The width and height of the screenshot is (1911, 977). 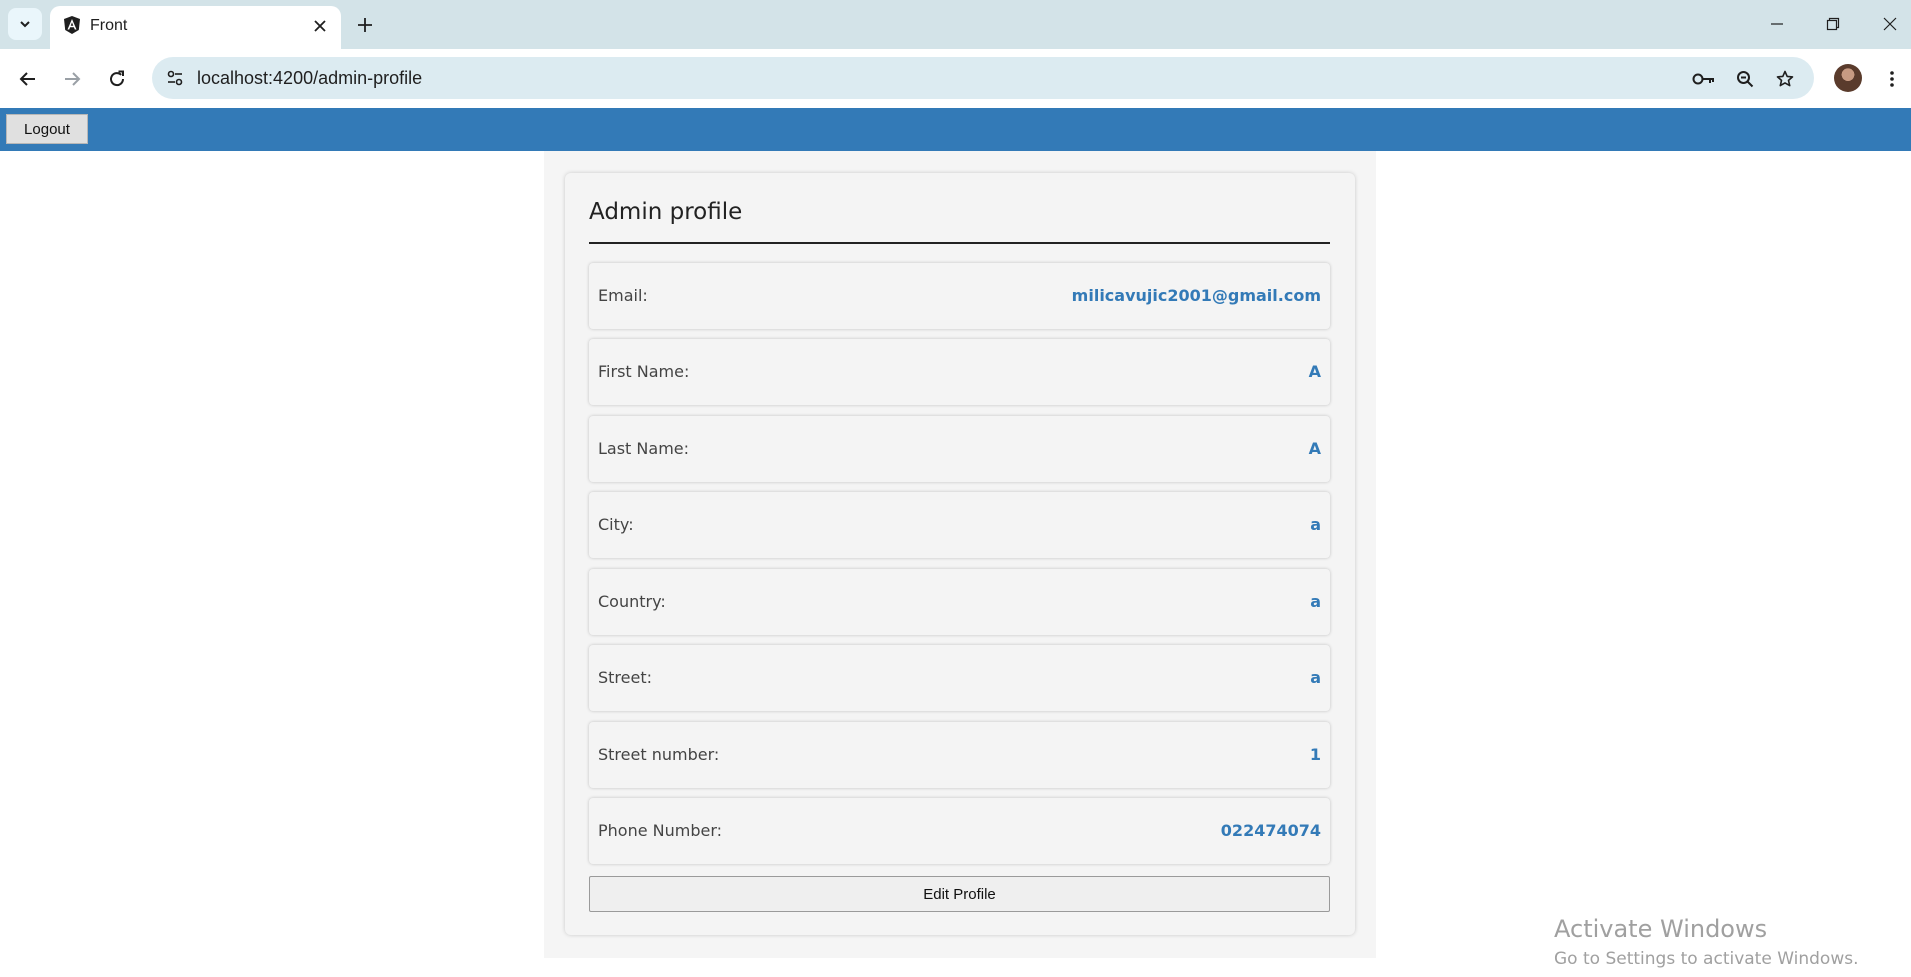 I want to click on restore-icon, so click(x=1833, y=24).